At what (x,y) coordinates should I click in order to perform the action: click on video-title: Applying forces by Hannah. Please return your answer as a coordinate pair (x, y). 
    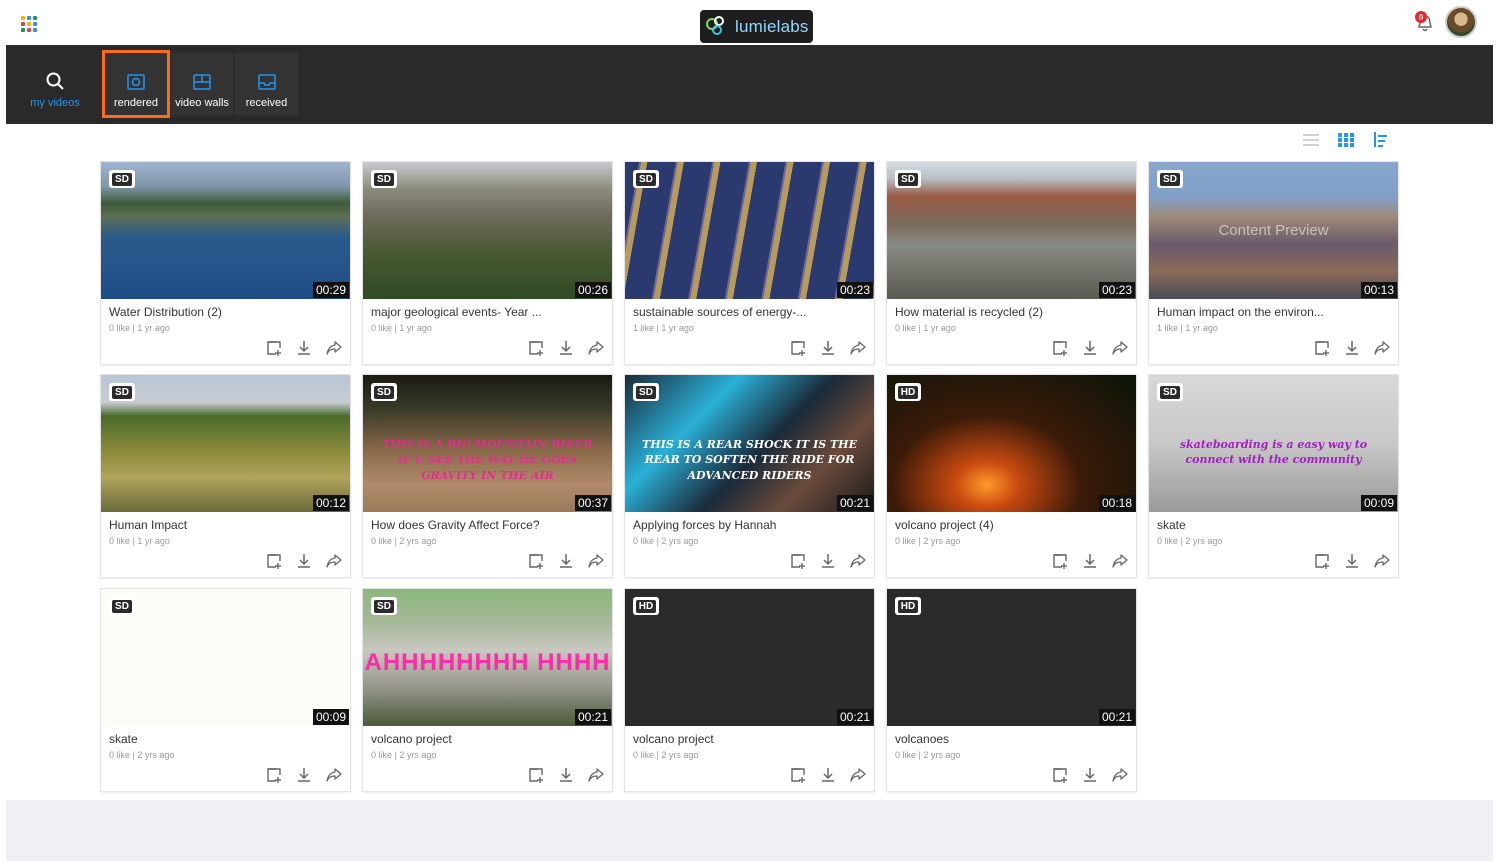
    Looking at the image, I should click on (704, 525).